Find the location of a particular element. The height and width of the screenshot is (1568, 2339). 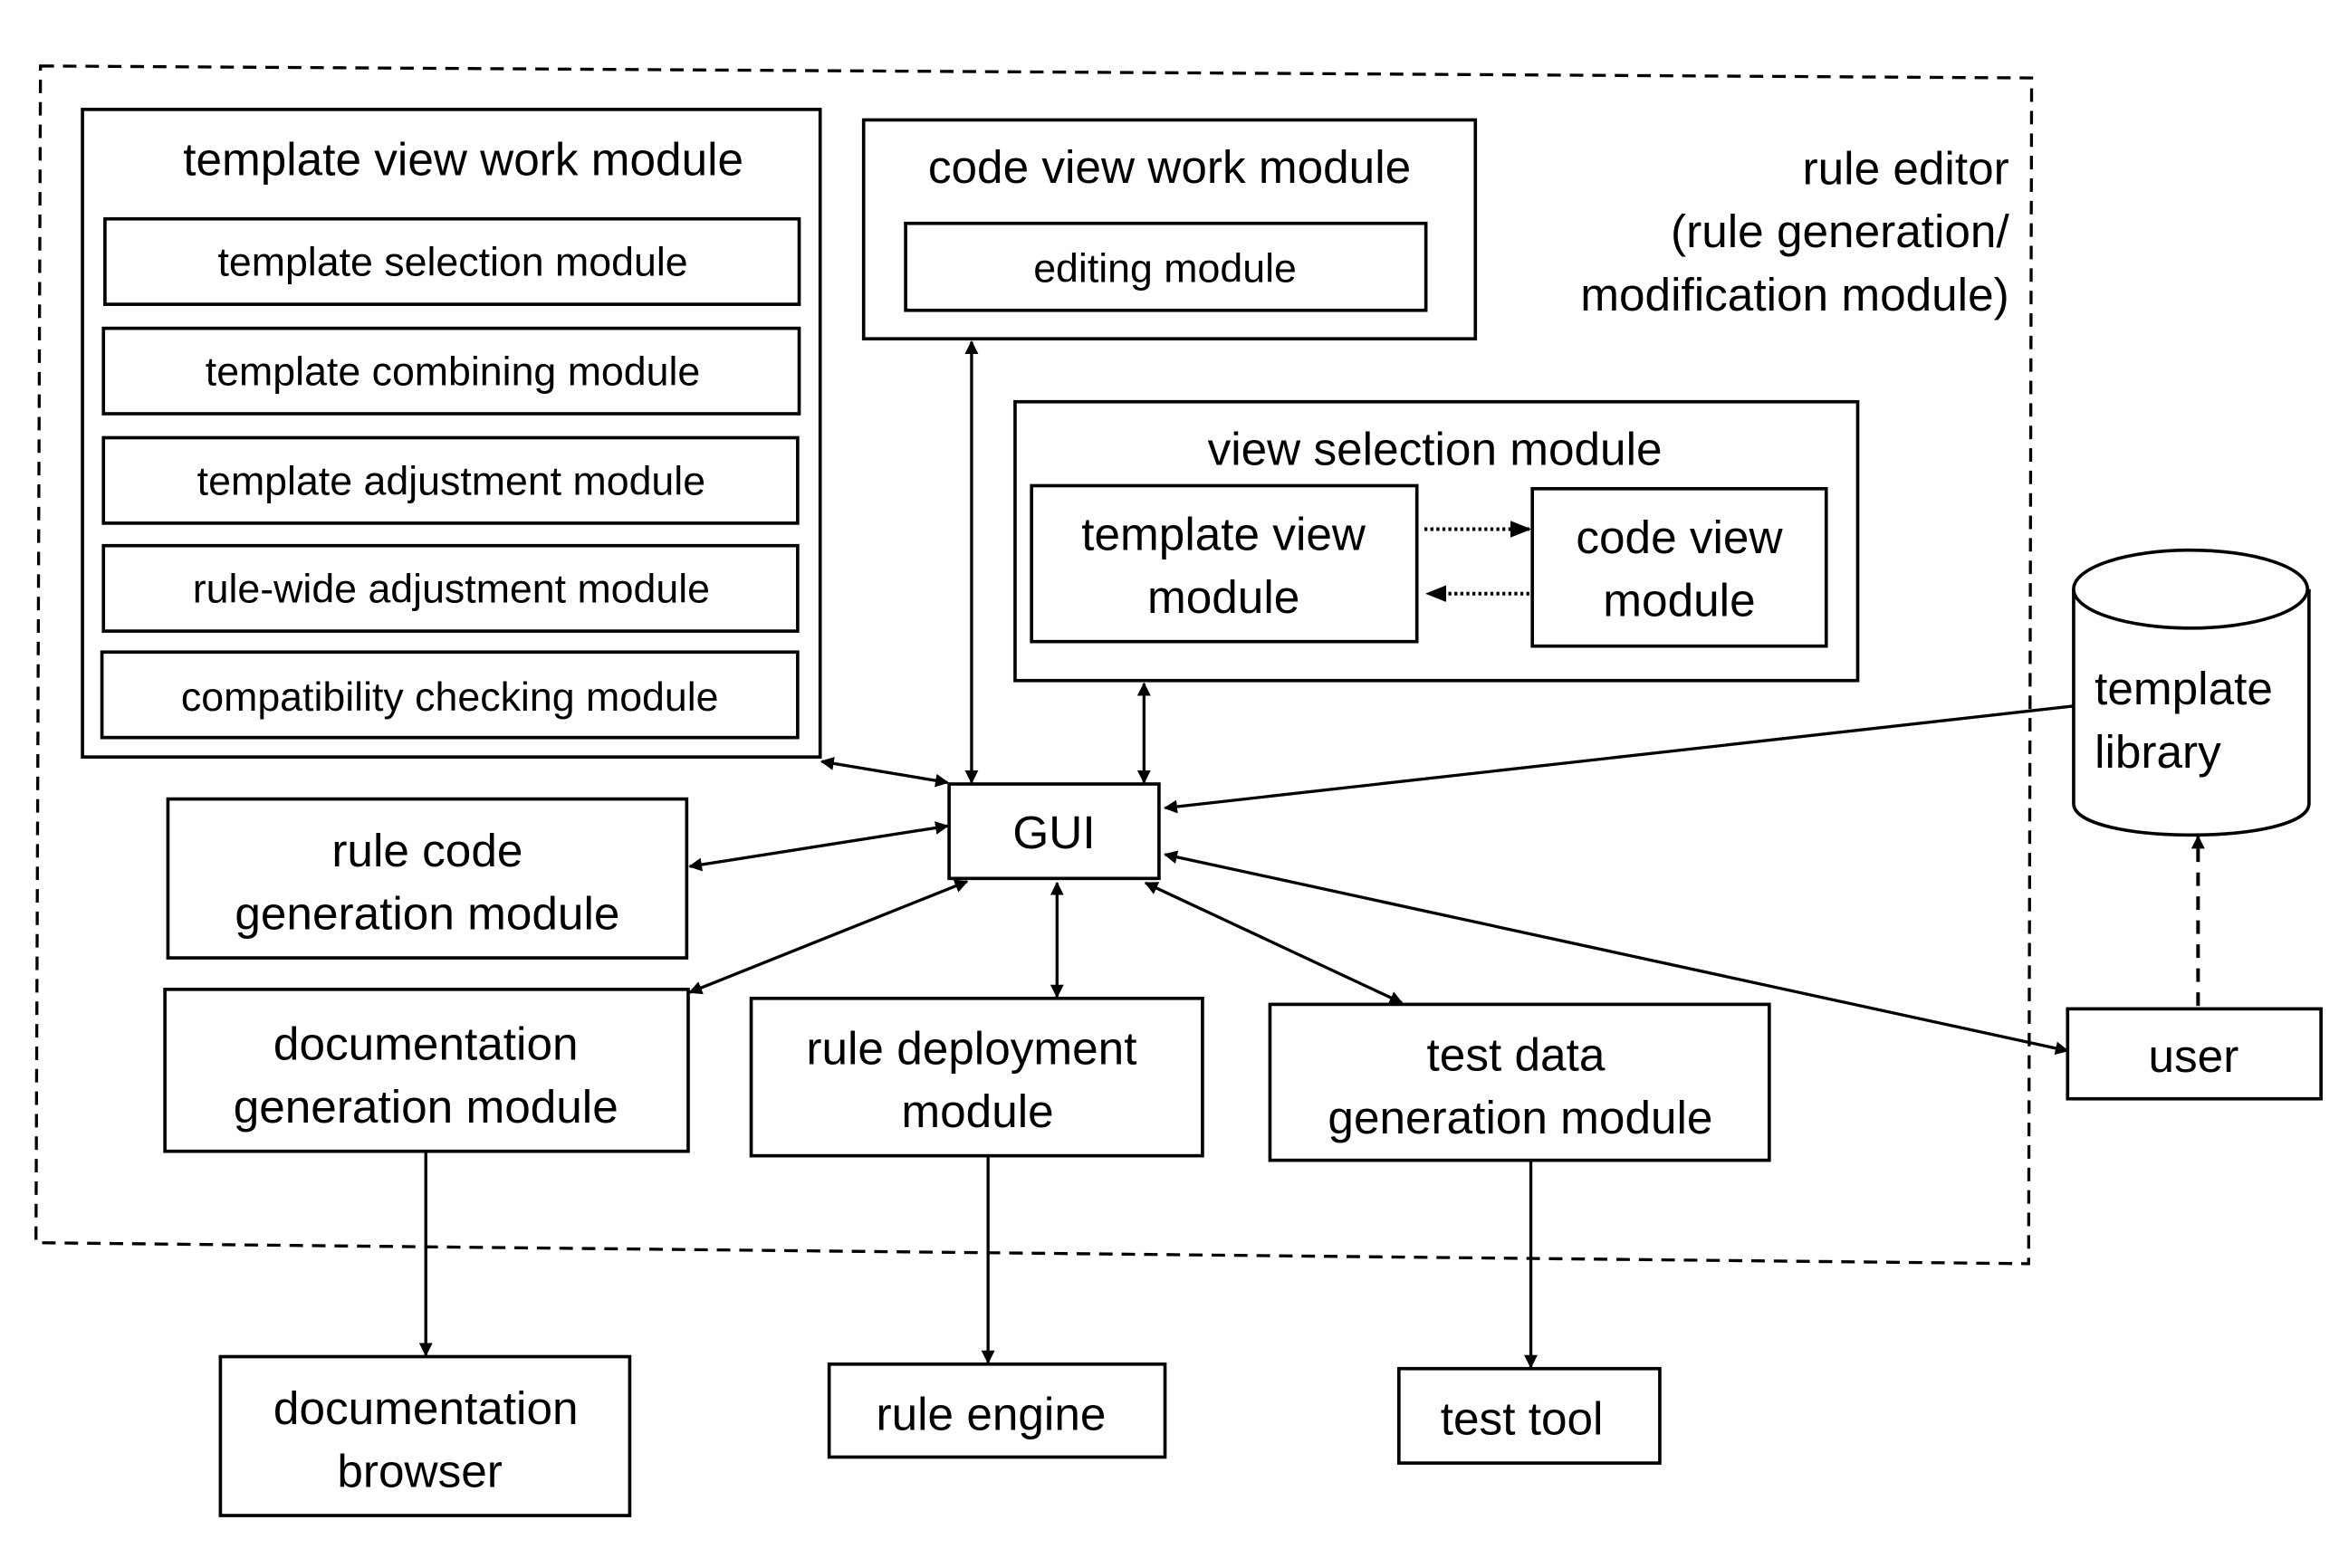

template-library: template library is located at coordinates (2191, 692).